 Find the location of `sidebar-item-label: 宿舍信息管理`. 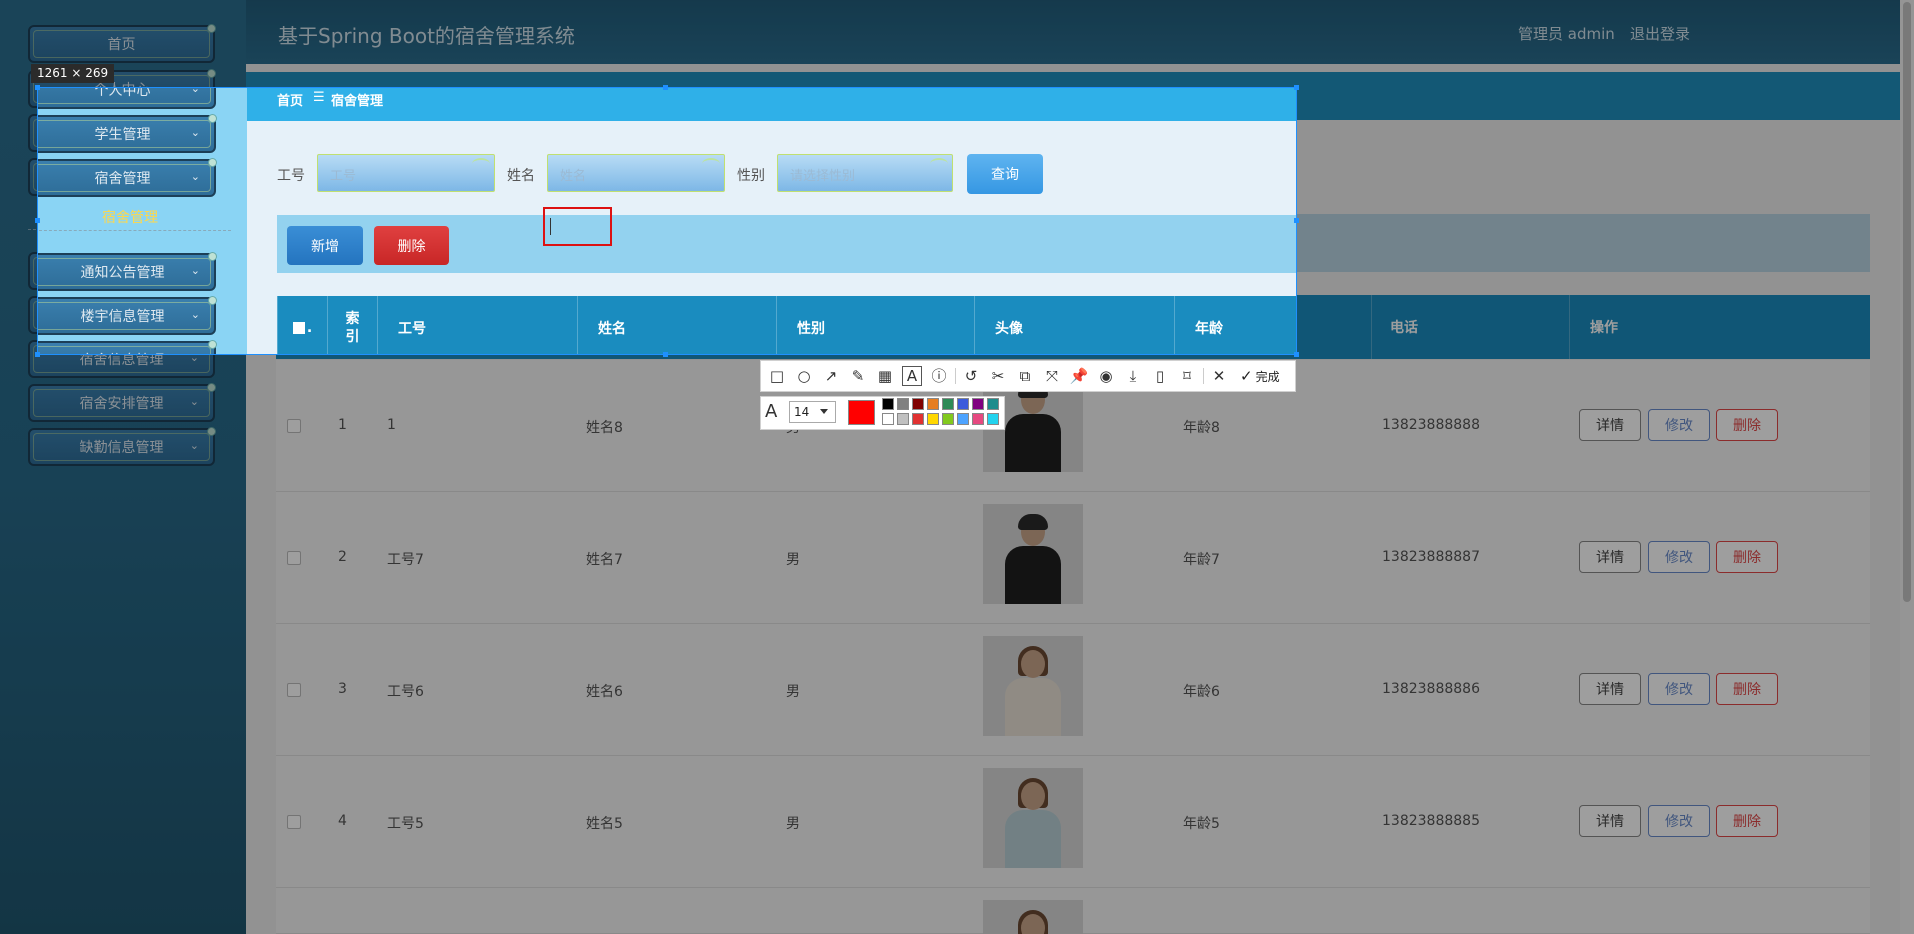

sidebar-item-label: 宿舍信息管理 is located at coordinates (123, 352).